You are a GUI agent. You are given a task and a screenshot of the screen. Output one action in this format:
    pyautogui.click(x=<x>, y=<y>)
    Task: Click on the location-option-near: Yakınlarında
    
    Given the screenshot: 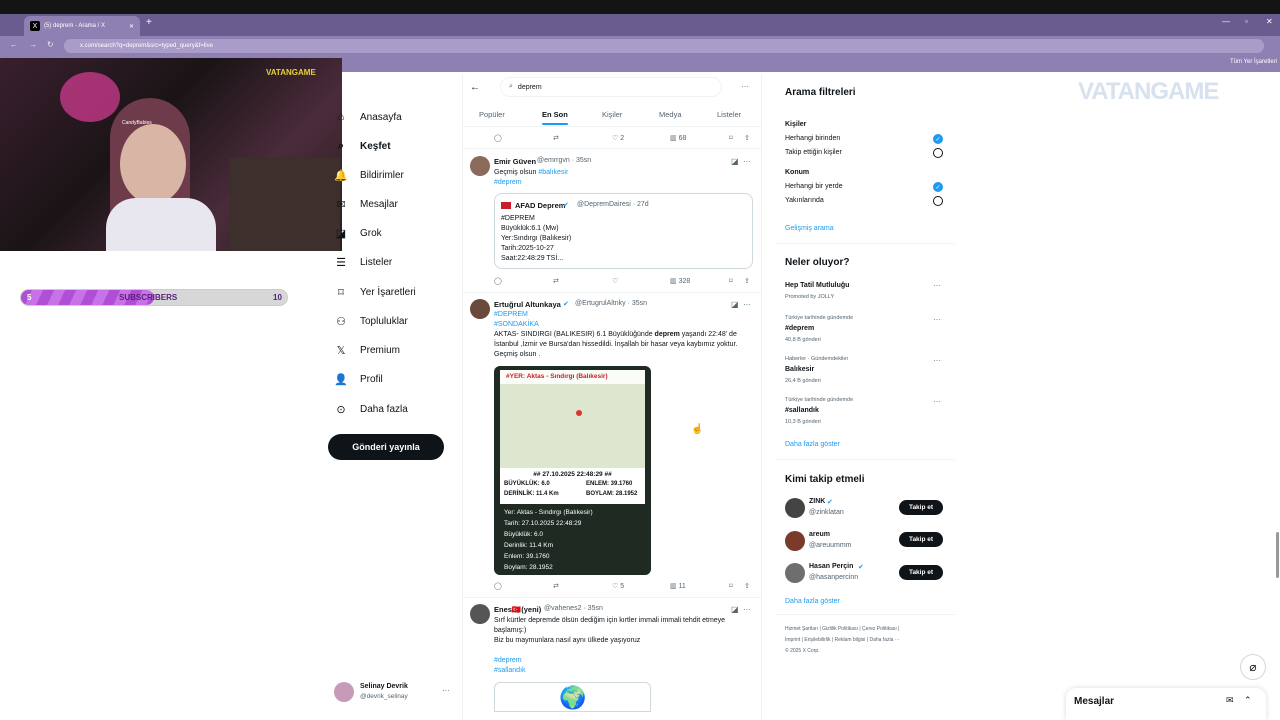 What is the action you would take?
    pyautogui.click(x=804, y=200)
    